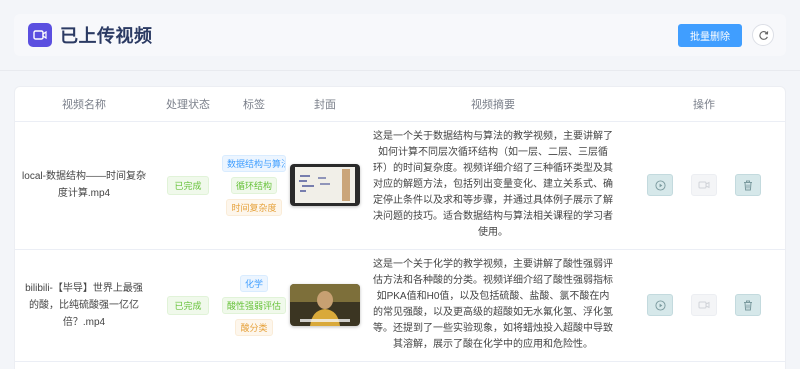  What do you see at coordinates (254, 327) in the screenshot?
I see `tag: 酸分类` at bounding box center [254, 327].